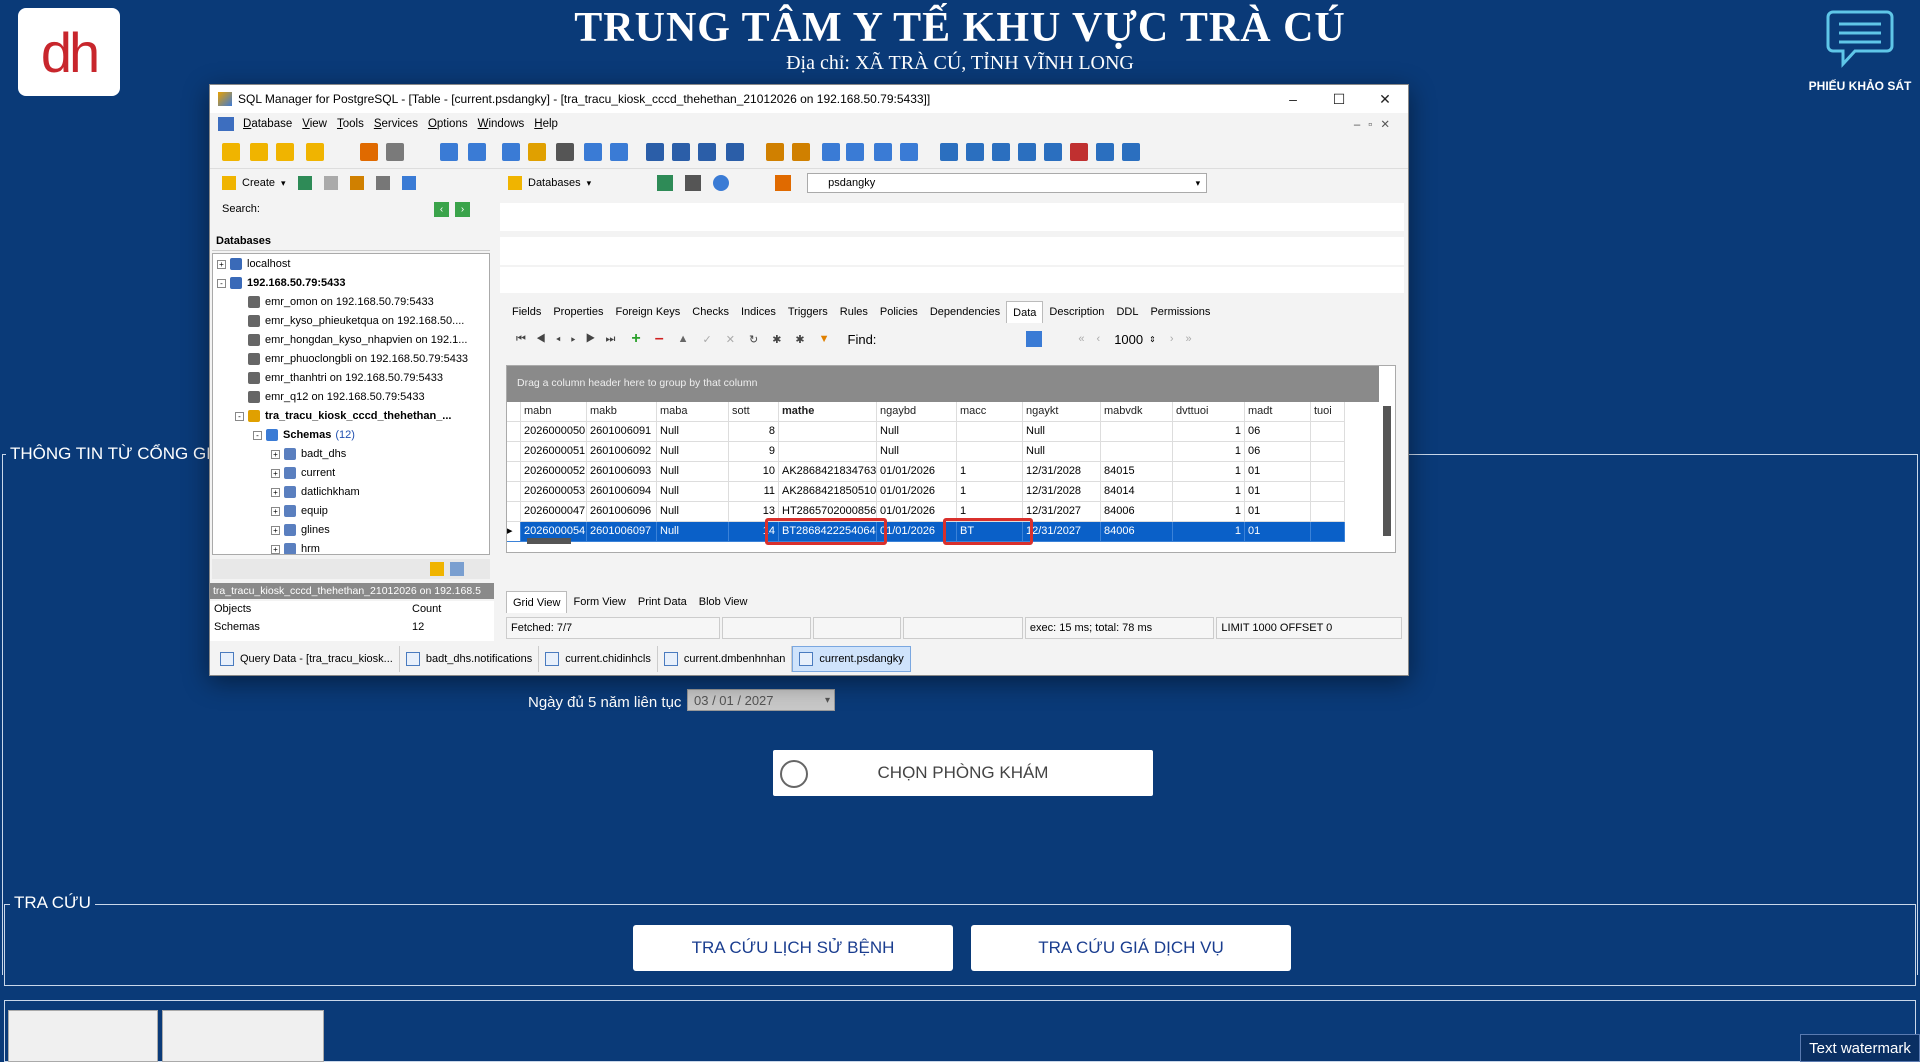  Describe the element at coordinates (351, 359) in the screenshot. I see `tree-item: emr_phuoclongbli on 192.168.50.79:5433` at that location.